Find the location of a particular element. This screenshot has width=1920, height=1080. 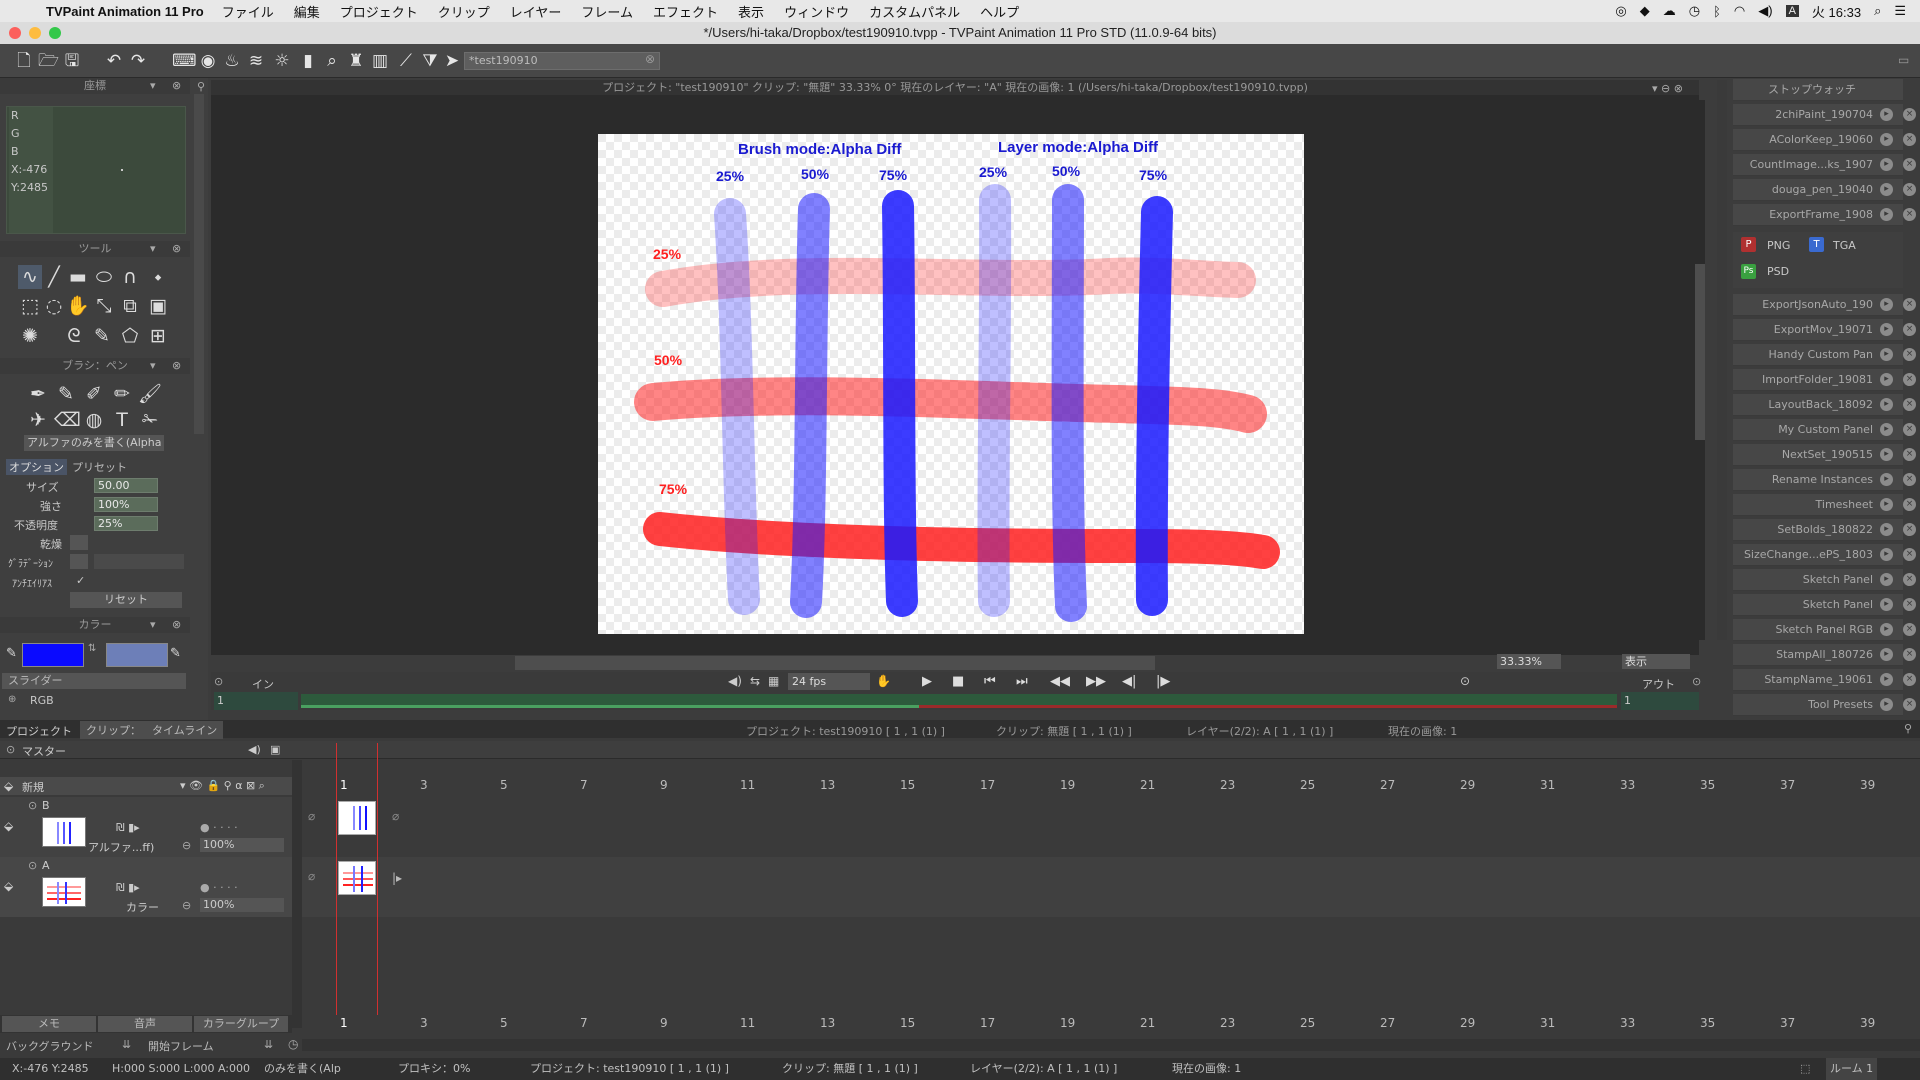

room-icon: ⬚ is located at coordinates (1805, 1069).